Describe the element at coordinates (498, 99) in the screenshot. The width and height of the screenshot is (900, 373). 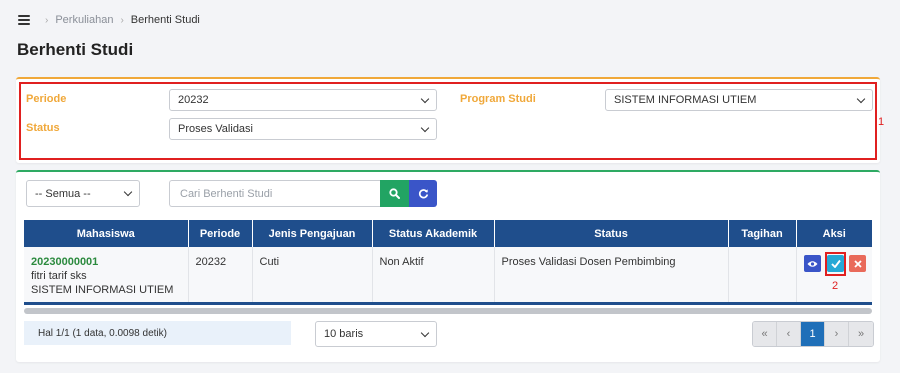
I see `program-studi-label: Program Studi` at that location.